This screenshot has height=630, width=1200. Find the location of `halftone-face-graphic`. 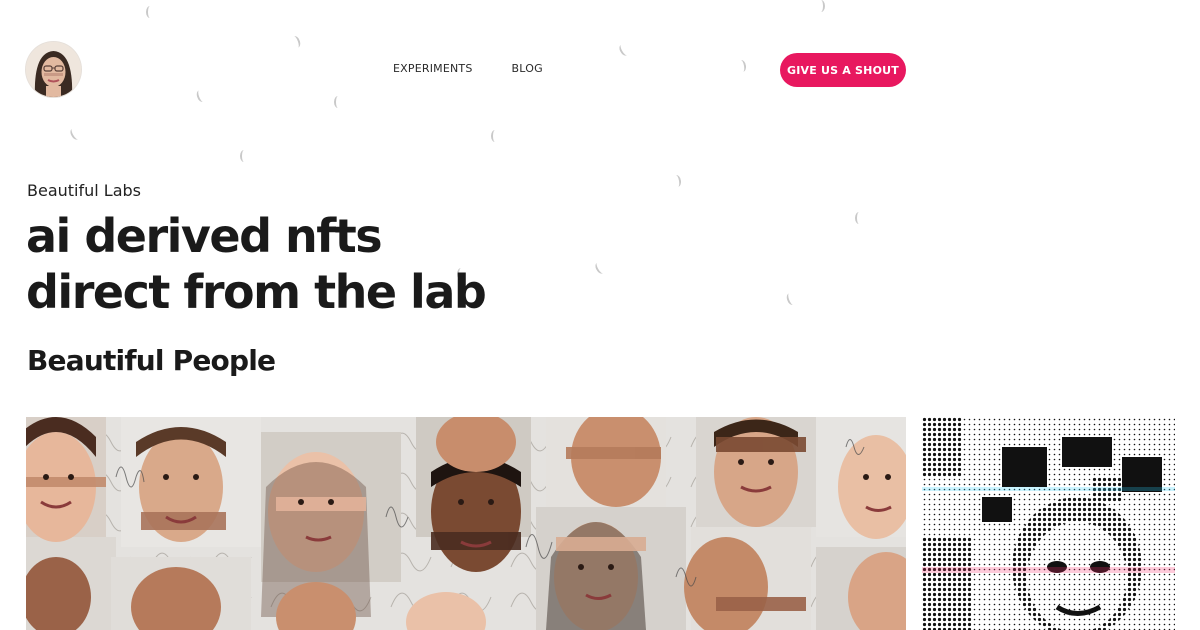

halftone-face-graphic is located at coordinates (1048, 523).